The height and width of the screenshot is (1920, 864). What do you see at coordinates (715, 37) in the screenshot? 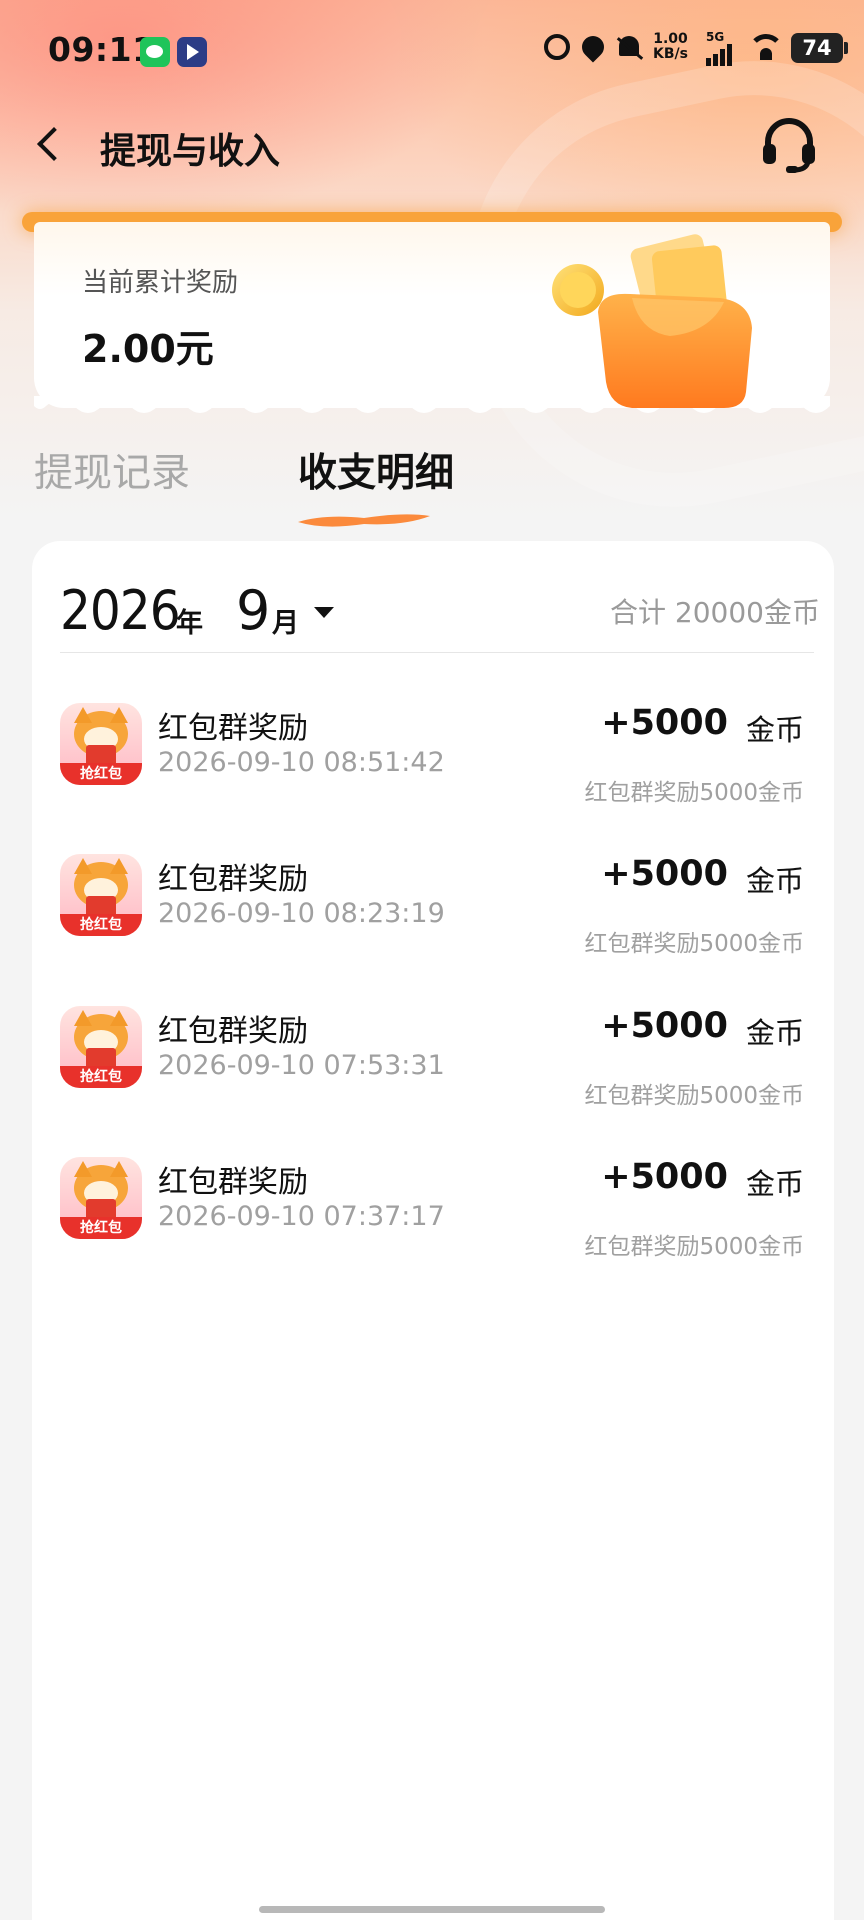
I see `network-type: 5G` at bounding box center [715, 37].